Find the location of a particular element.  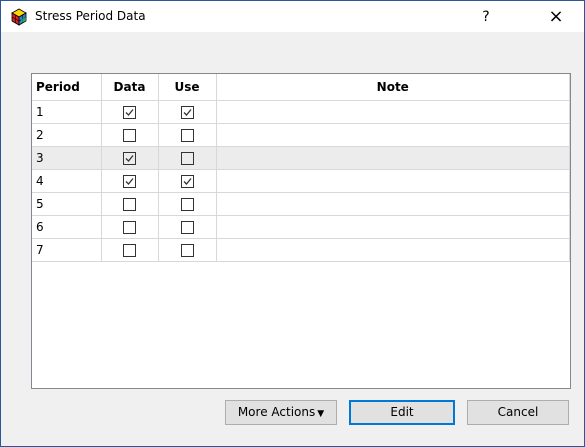

more-actions-button: More Actions ▼ is located at coordinates (281, 412).